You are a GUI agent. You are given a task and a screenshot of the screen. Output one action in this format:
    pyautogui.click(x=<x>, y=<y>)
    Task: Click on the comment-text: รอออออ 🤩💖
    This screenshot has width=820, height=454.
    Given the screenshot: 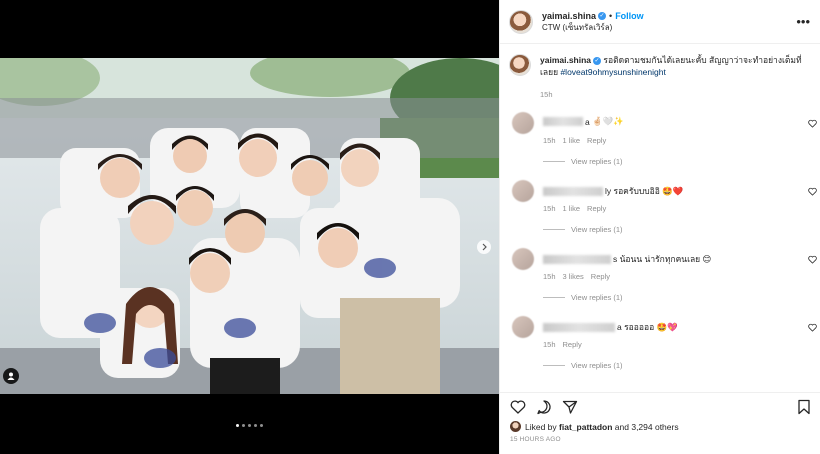 What is the action you would take?
    pyautogui.click(x=651, y=327)
    